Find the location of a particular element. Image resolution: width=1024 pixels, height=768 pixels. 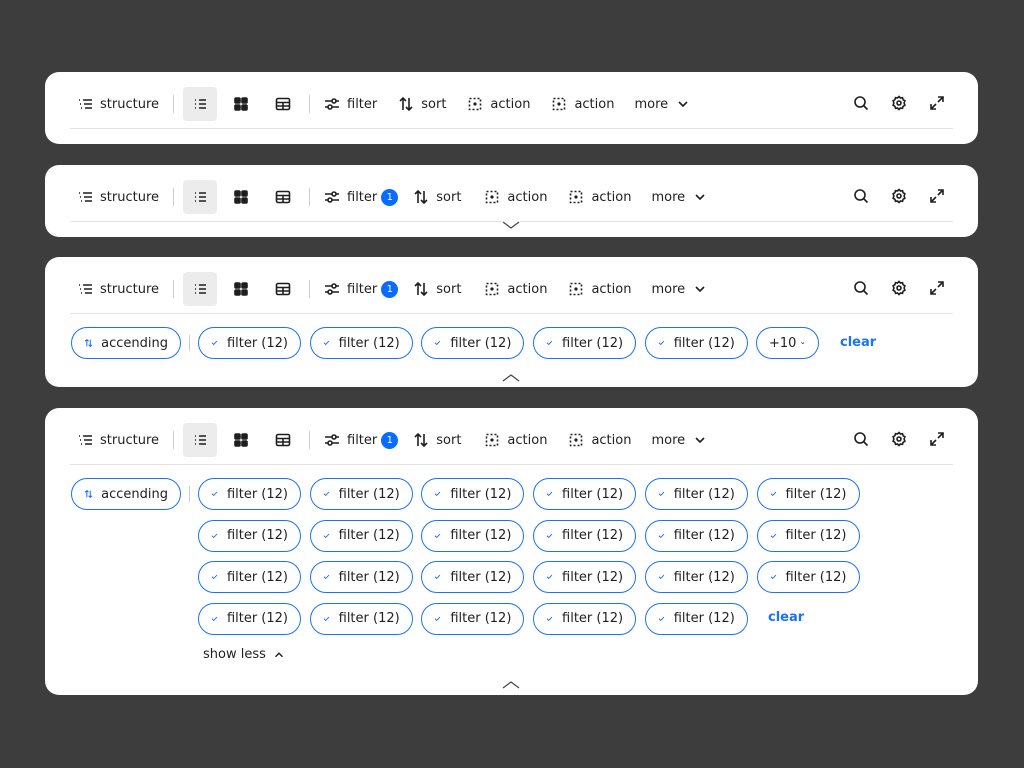

list-icon is located at coordinates (200, 104).